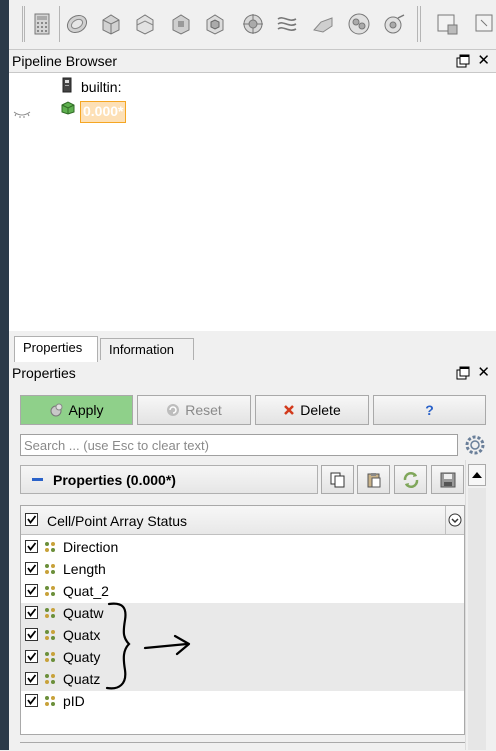  I want to click on threshold-icon, so click(181, 24).